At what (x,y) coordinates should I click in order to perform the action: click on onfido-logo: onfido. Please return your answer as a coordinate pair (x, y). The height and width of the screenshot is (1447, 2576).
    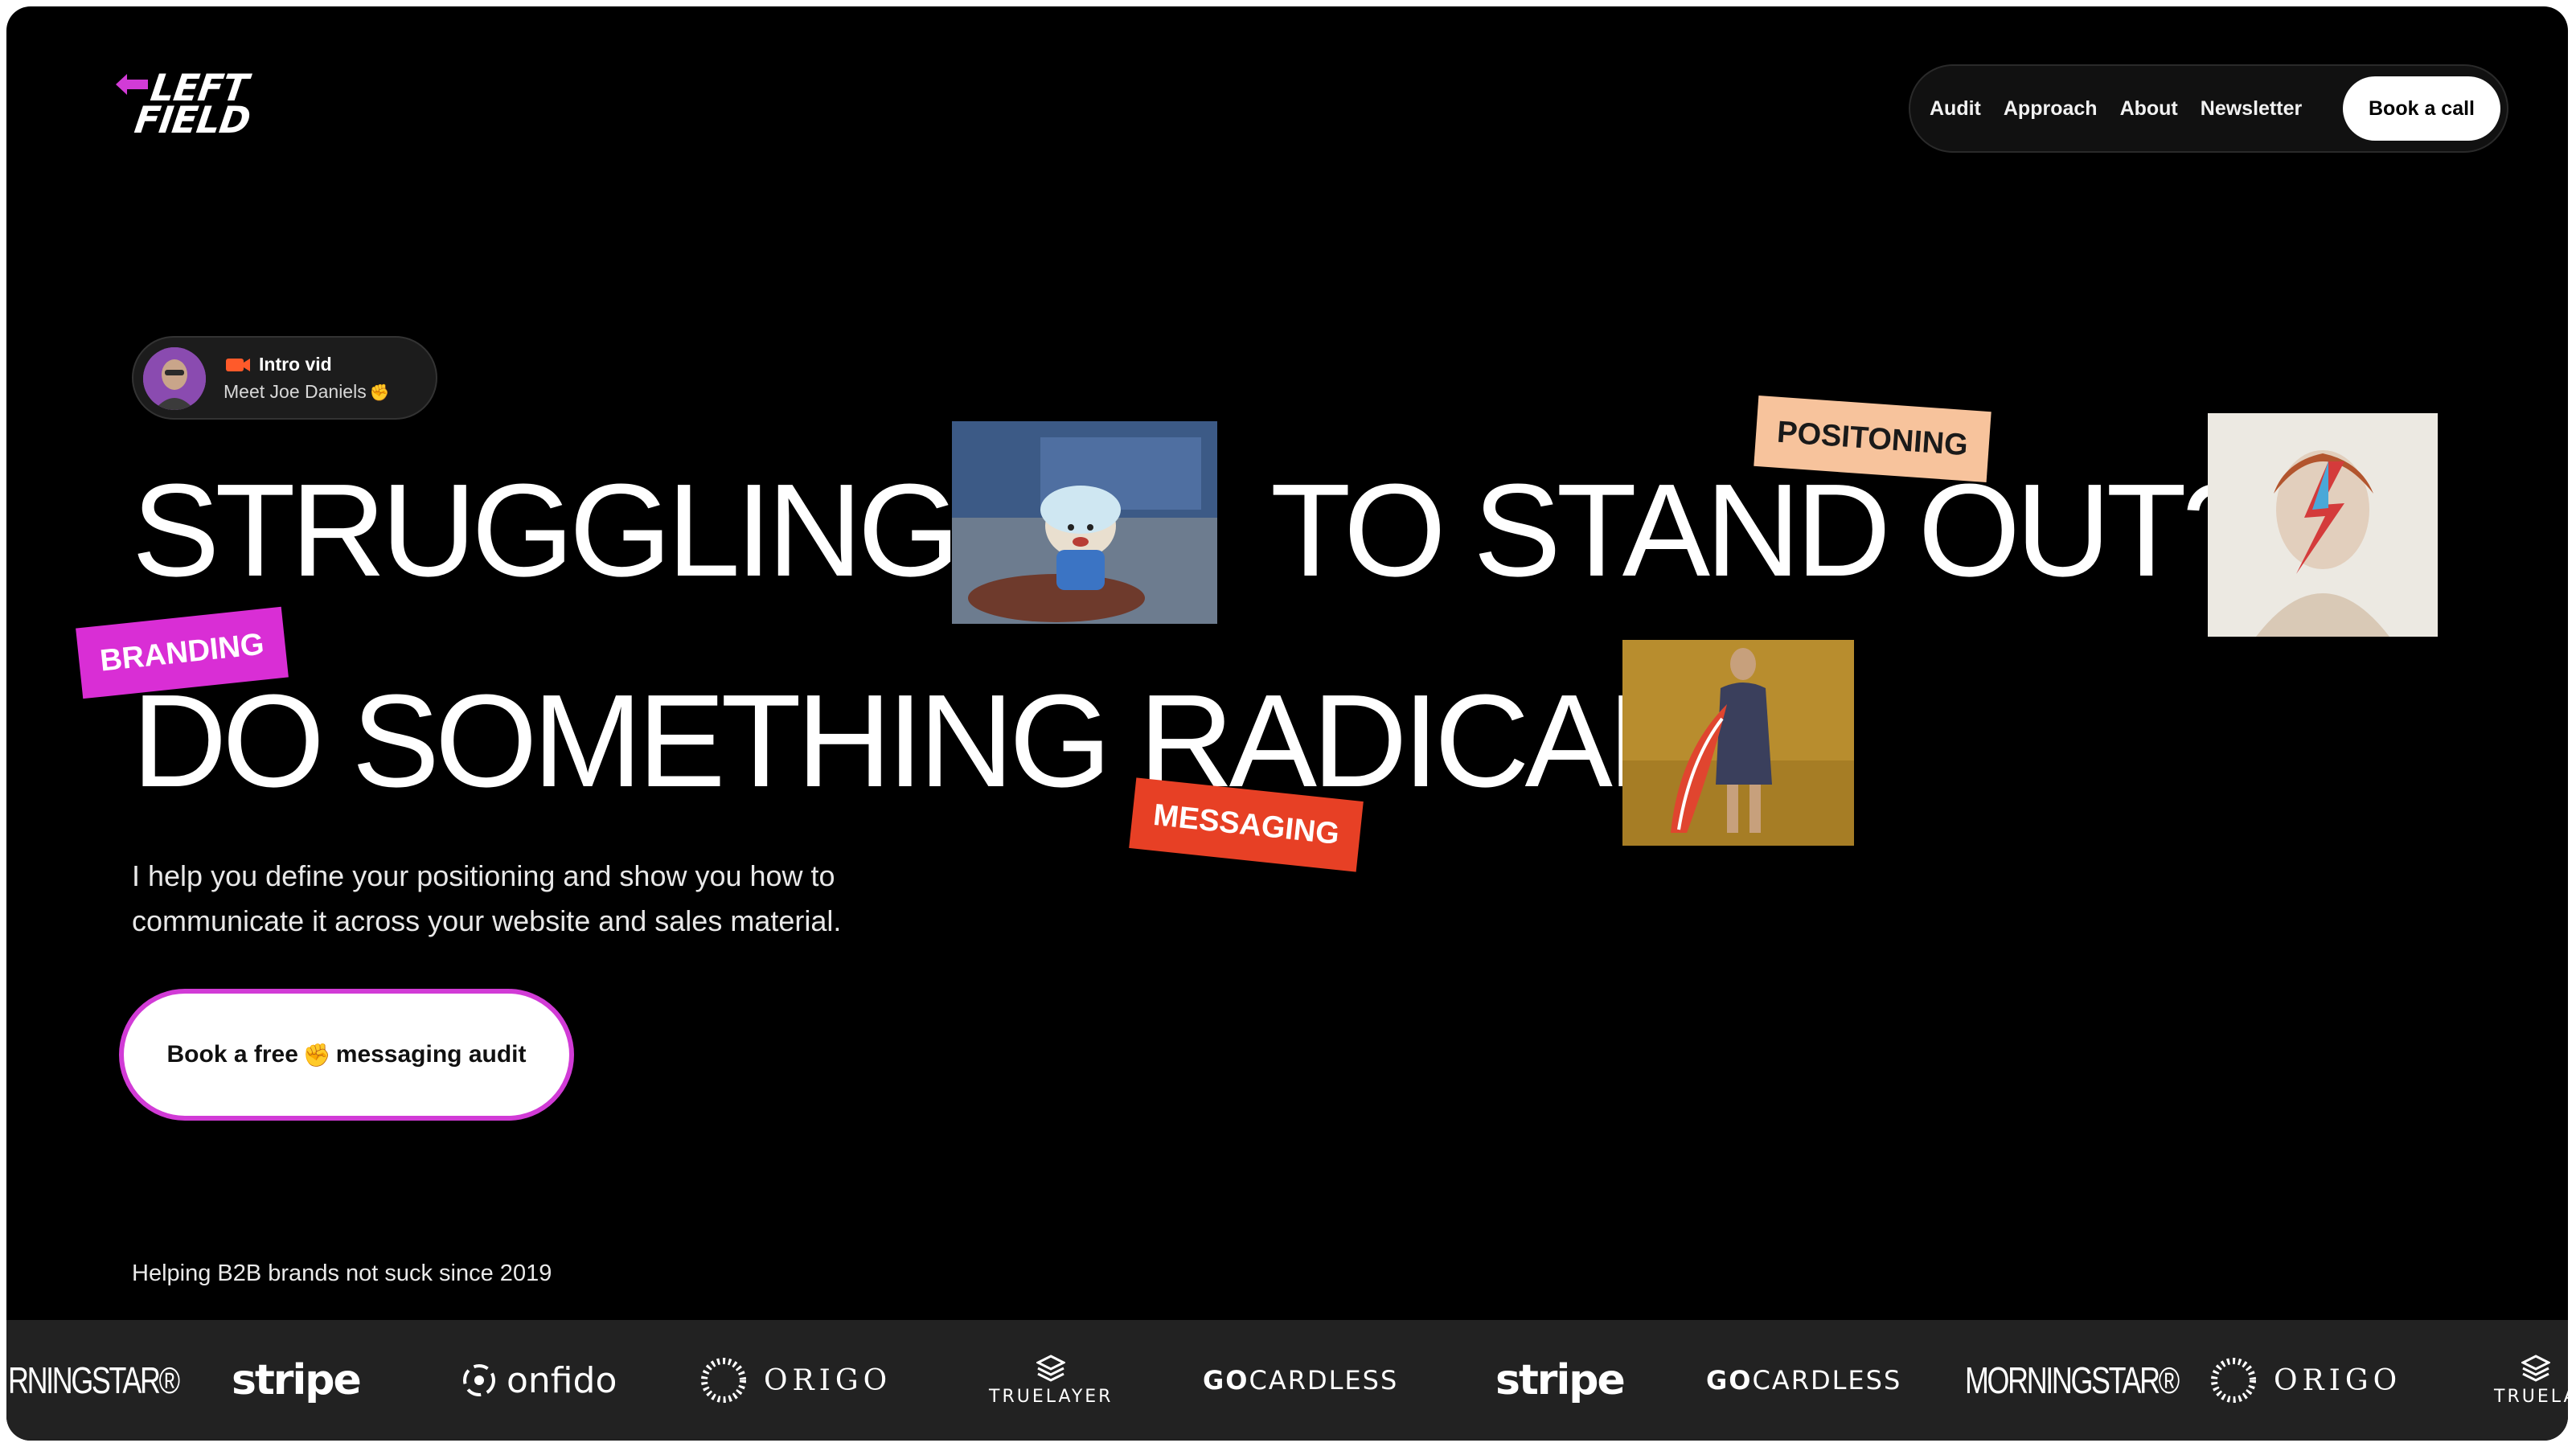
    Looking at the image, I should click on (539, 1380).